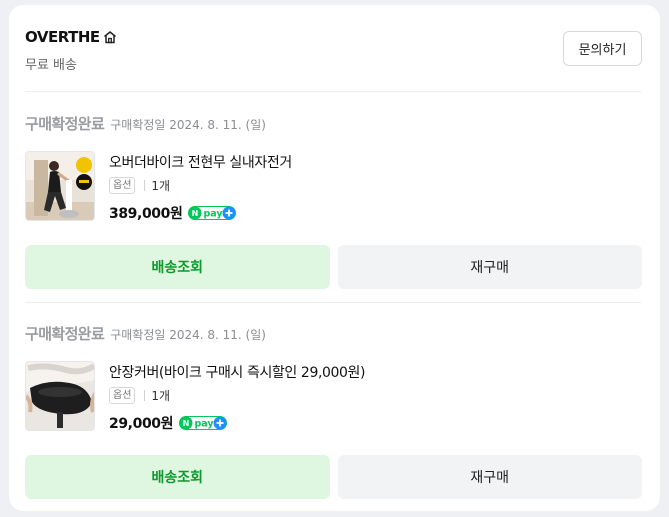  I want to click on product-row: 오버더바이크 전현무 실내자전거 옵션 1개 389,000원 N pay, so click(333, 187).